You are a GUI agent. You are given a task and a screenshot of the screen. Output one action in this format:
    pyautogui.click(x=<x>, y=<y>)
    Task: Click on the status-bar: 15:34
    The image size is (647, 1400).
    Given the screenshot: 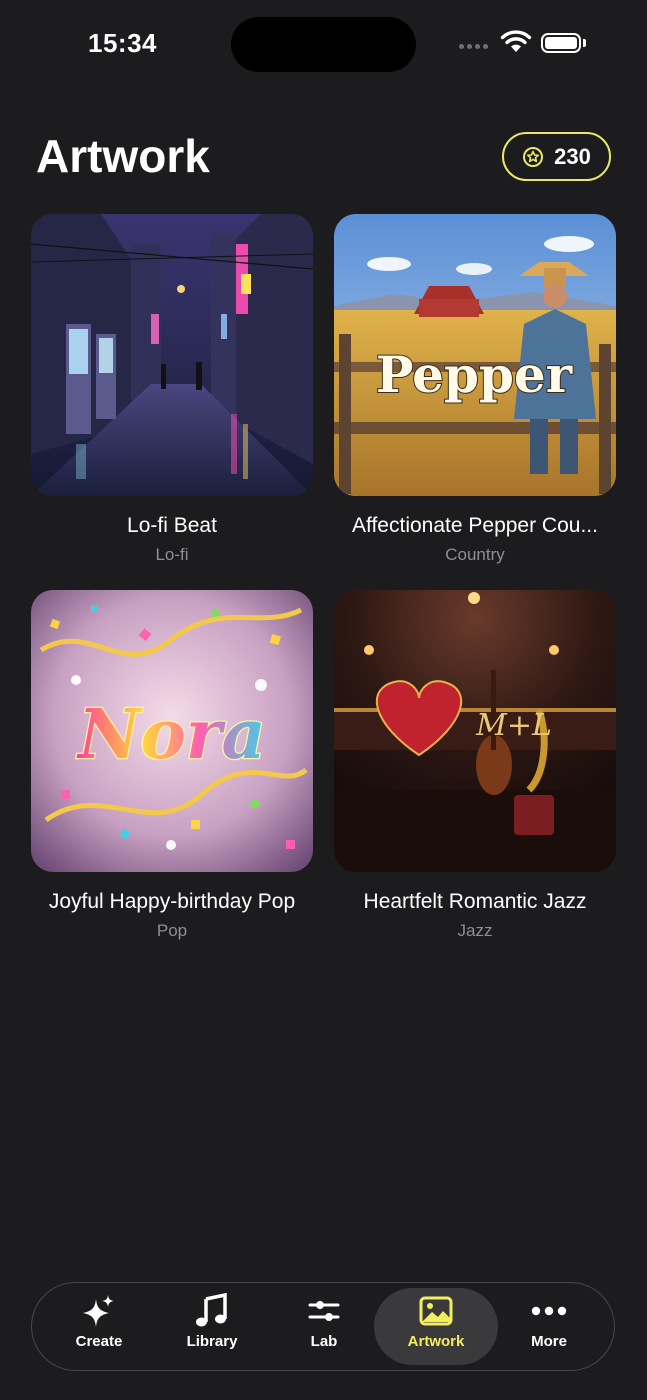 What is the action you would take?
    pyautogui.click(x=323, y=45)
    